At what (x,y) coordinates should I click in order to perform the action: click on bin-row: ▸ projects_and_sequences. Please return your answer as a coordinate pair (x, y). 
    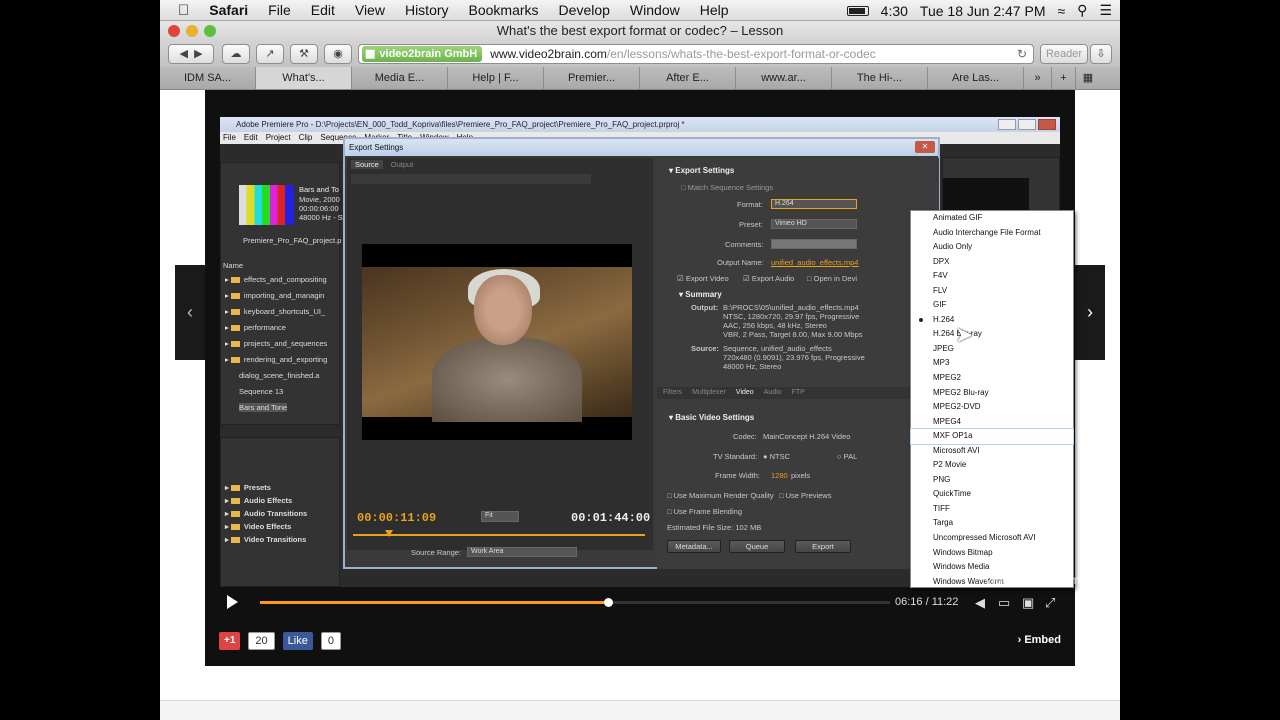
    Looking at the image, I should click on (276, 343).